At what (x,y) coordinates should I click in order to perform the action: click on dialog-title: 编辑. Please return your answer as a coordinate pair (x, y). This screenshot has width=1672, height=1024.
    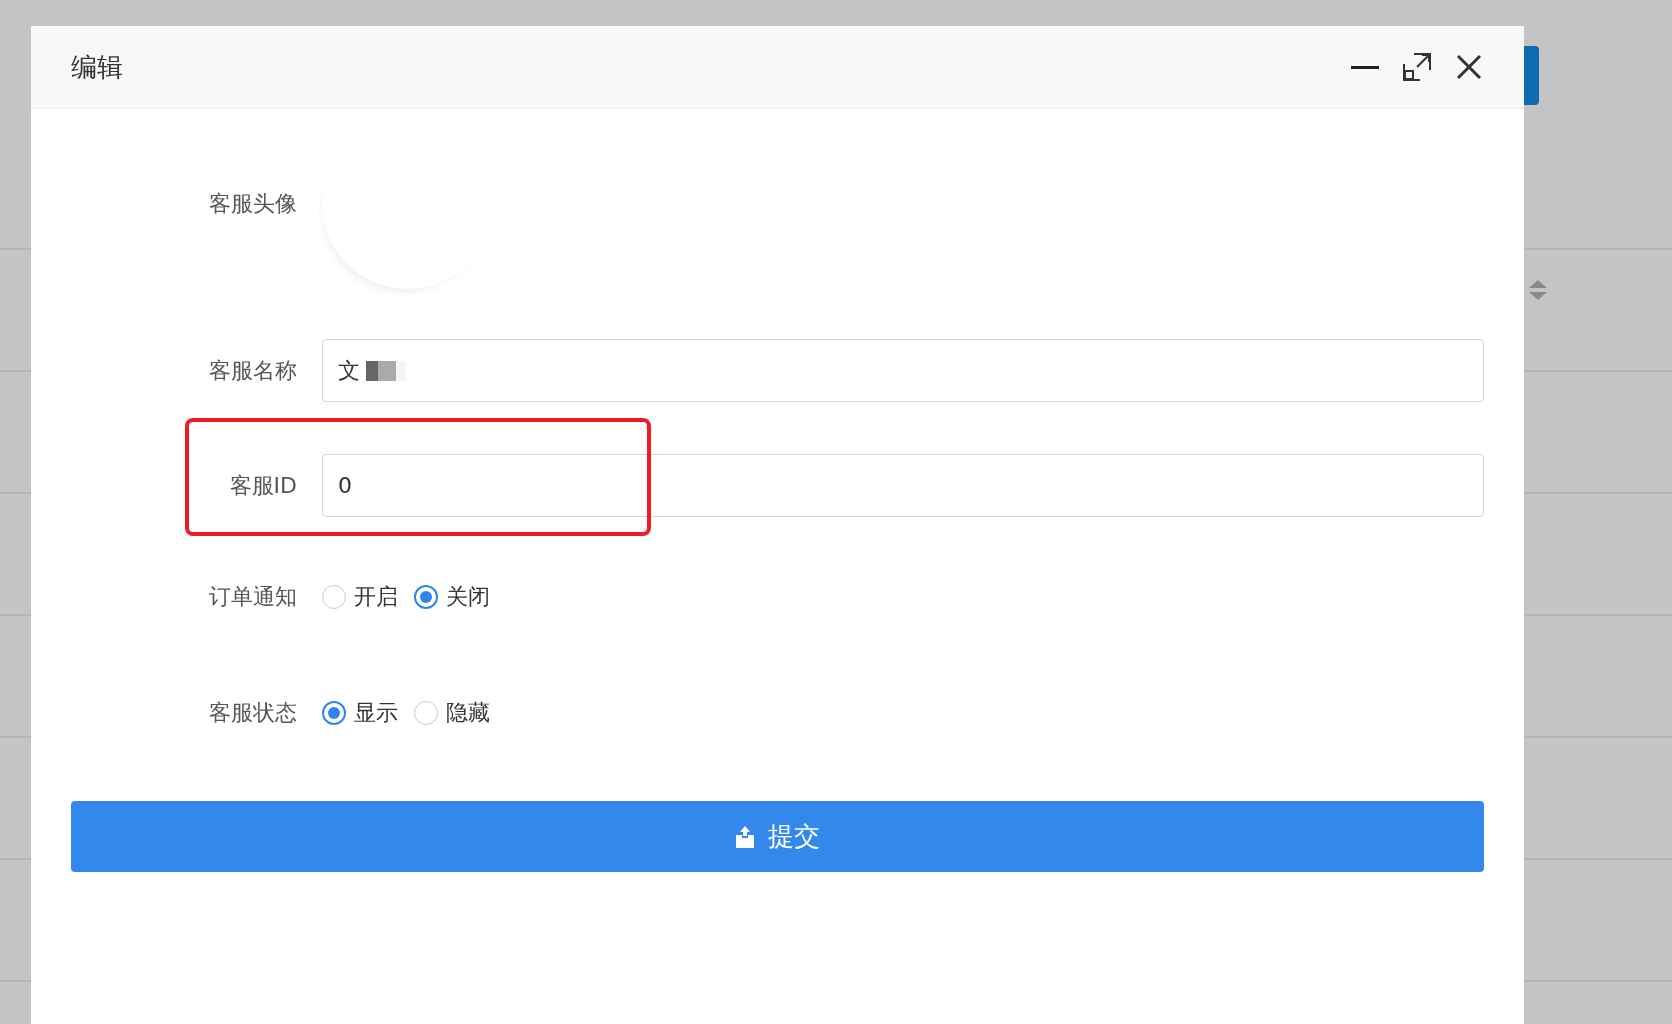
    Looking at the image, I should click on (97, 67).